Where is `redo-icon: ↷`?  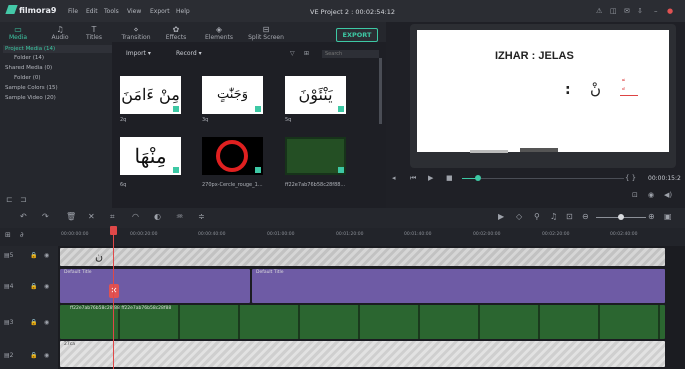
redo-icon: ↷ is located at coordinates (45, 216).